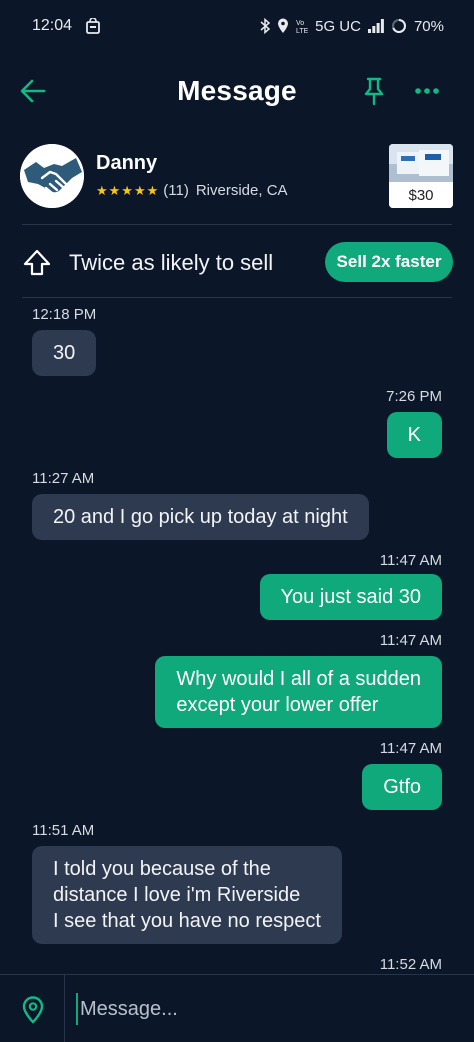 This screenshot has width=474, height=1042. What do you see at coordinates (375, 26) in the screenshot?
I see `signal-icon` at bounding box center [375, 26].